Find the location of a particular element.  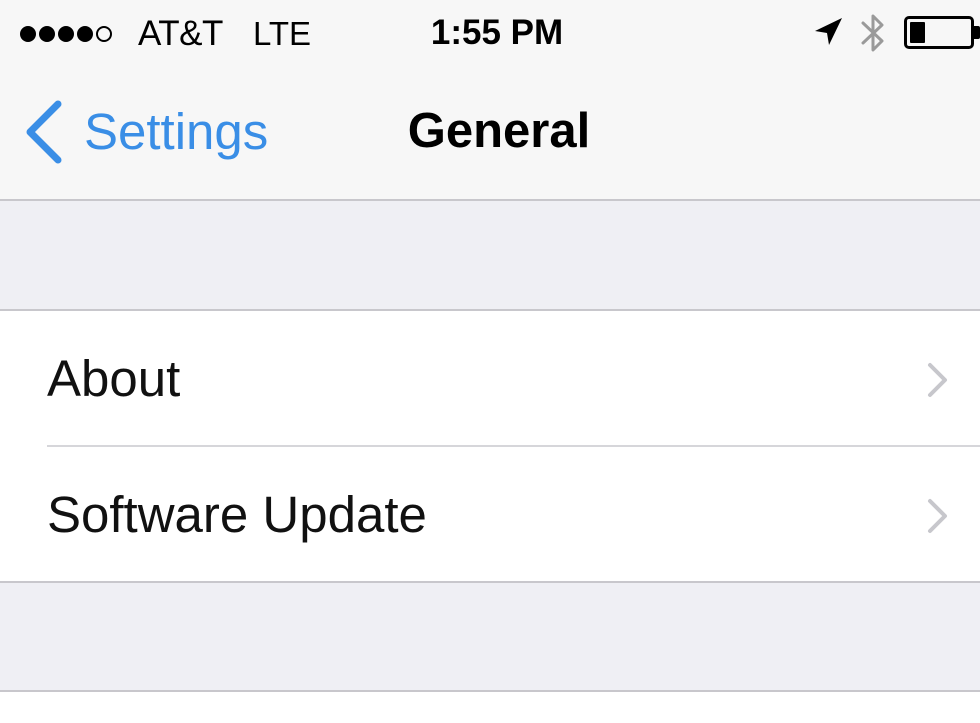

bluetooth-icon is located at coordinates (872, 33).